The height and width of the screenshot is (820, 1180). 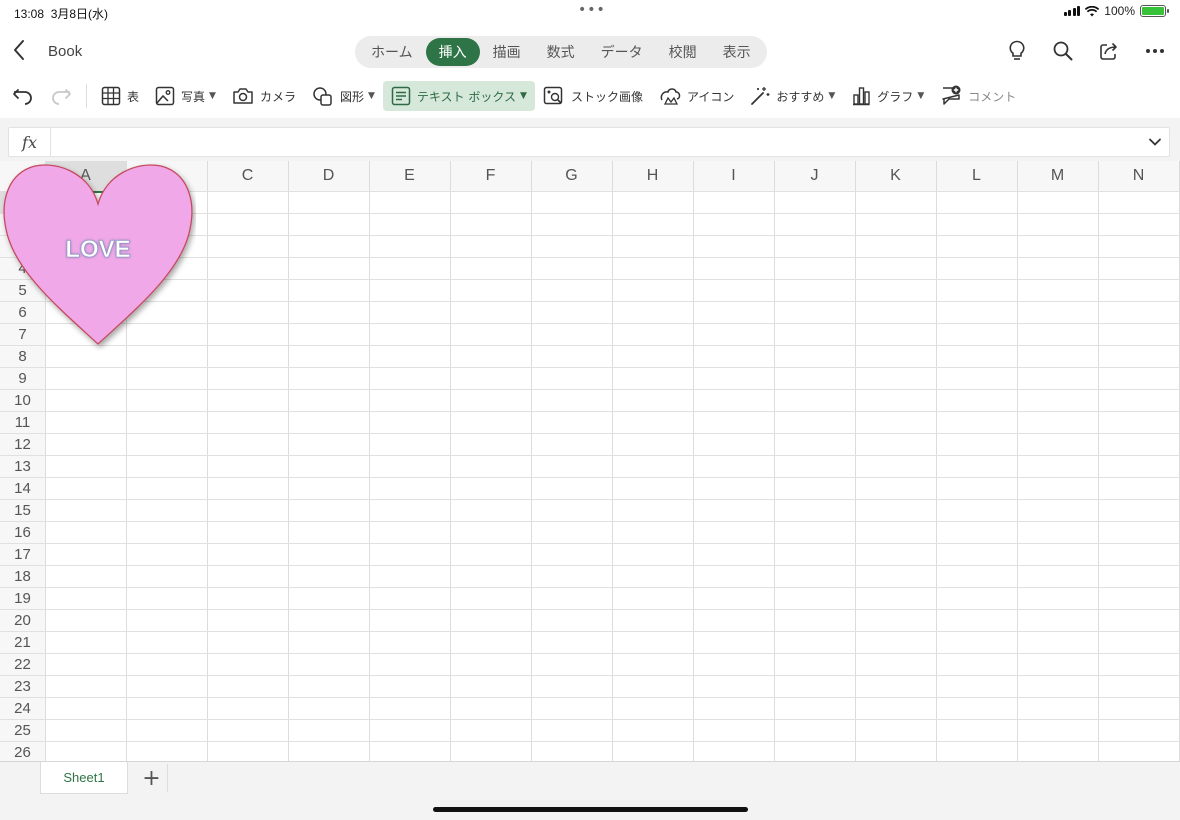 I want to click on sheet-bar: Sheet1 +, so click(x=590, y=790).